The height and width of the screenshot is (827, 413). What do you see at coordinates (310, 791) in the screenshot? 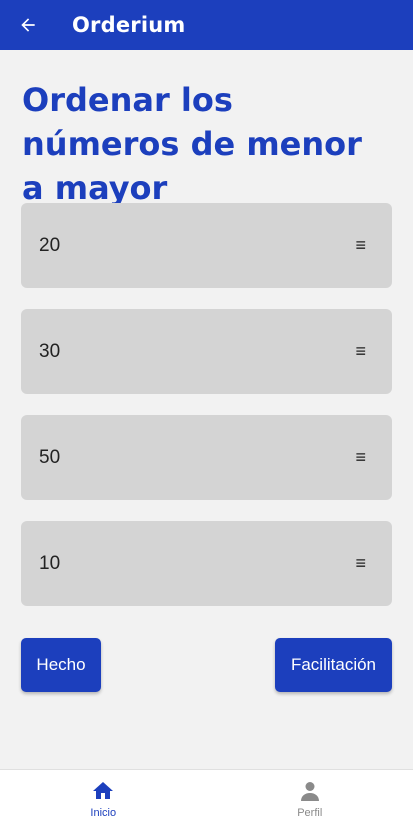
I see `person-icon` at bounding box center [310, 791].